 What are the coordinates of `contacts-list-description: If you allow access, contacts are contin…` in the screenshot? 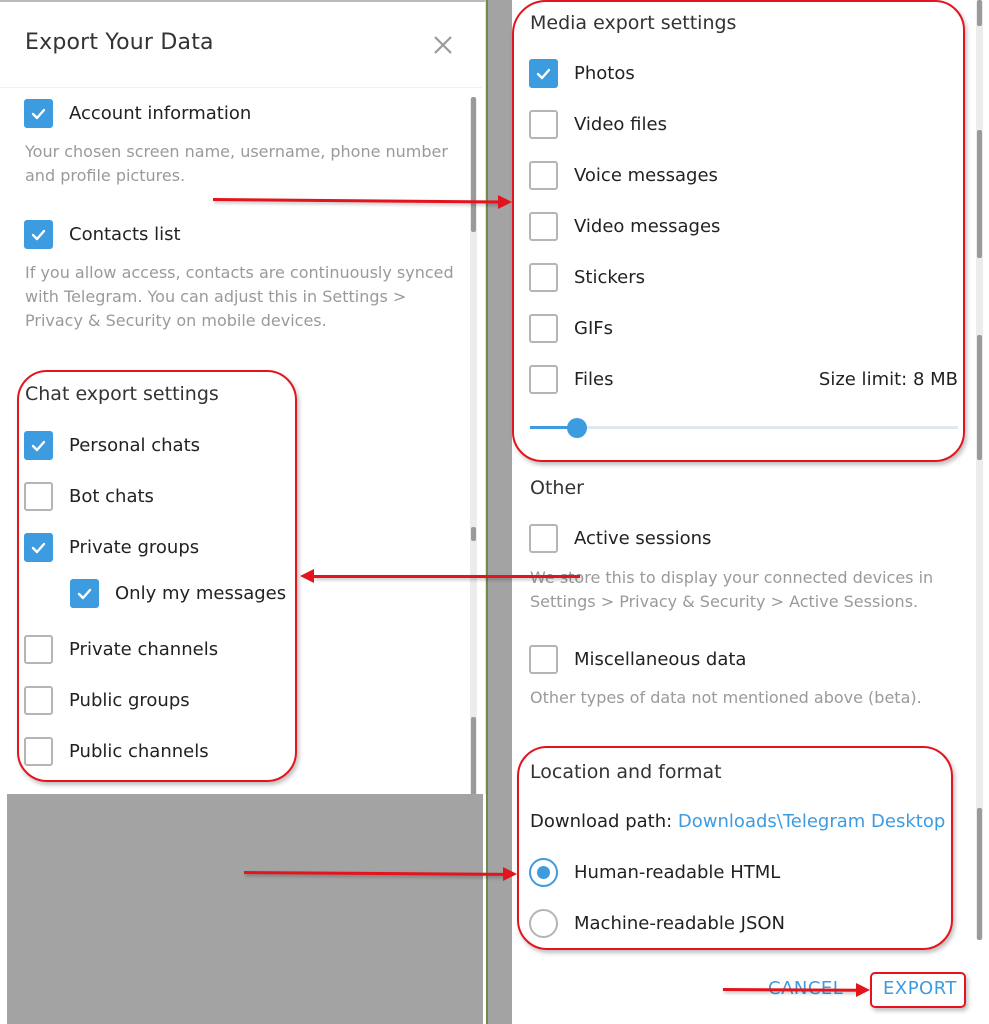 It's located at (239, 297).